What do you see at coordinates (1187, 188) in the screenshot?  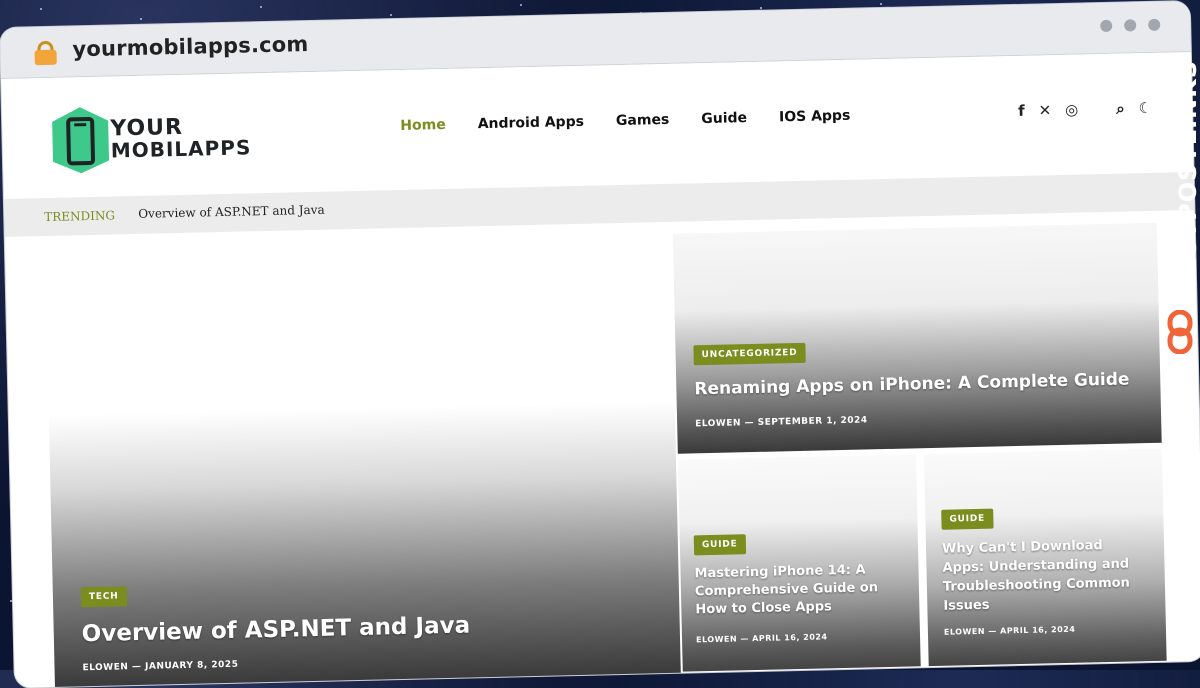 I see `watermark-text: GUESTPOSTLINKS` at bounding box center [1187, 188].